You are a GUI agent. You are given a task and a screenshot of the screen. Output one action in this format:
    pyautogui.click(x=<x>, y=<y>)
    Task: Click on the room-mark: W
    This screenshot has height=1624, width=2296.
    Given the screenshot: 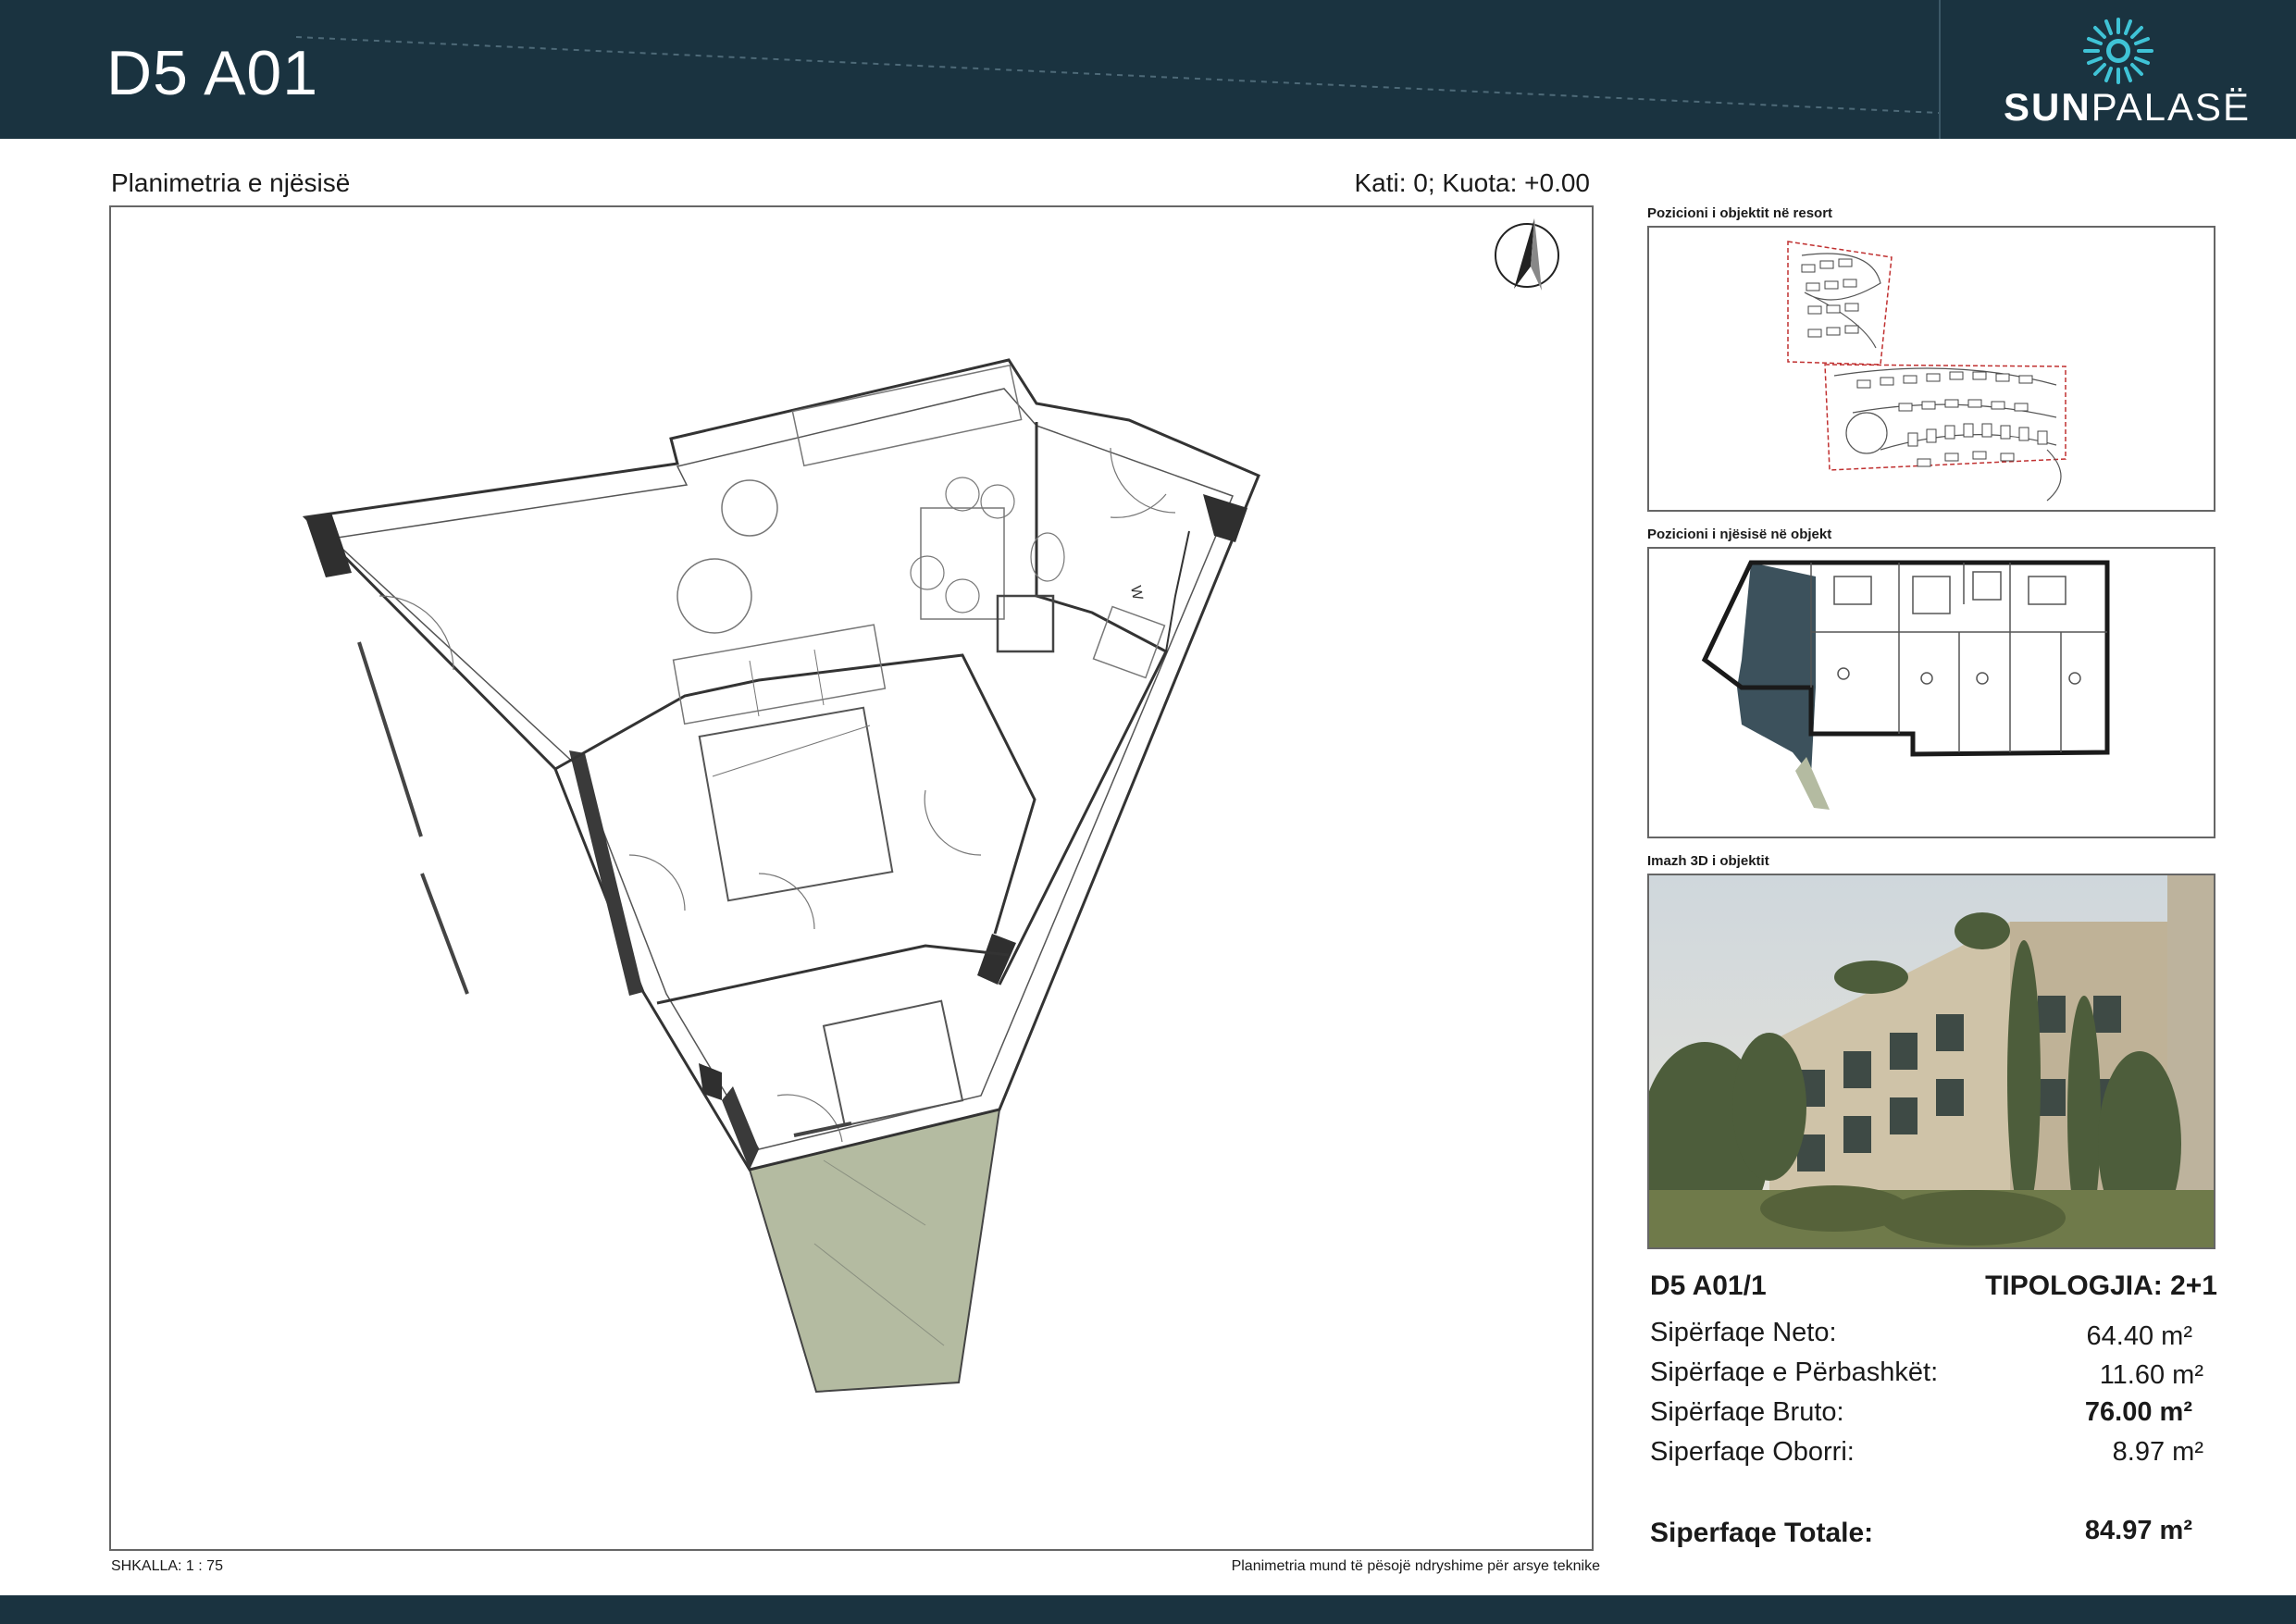 What is the action you would take?
    pyautogui.click(x=1137, y=593)
    